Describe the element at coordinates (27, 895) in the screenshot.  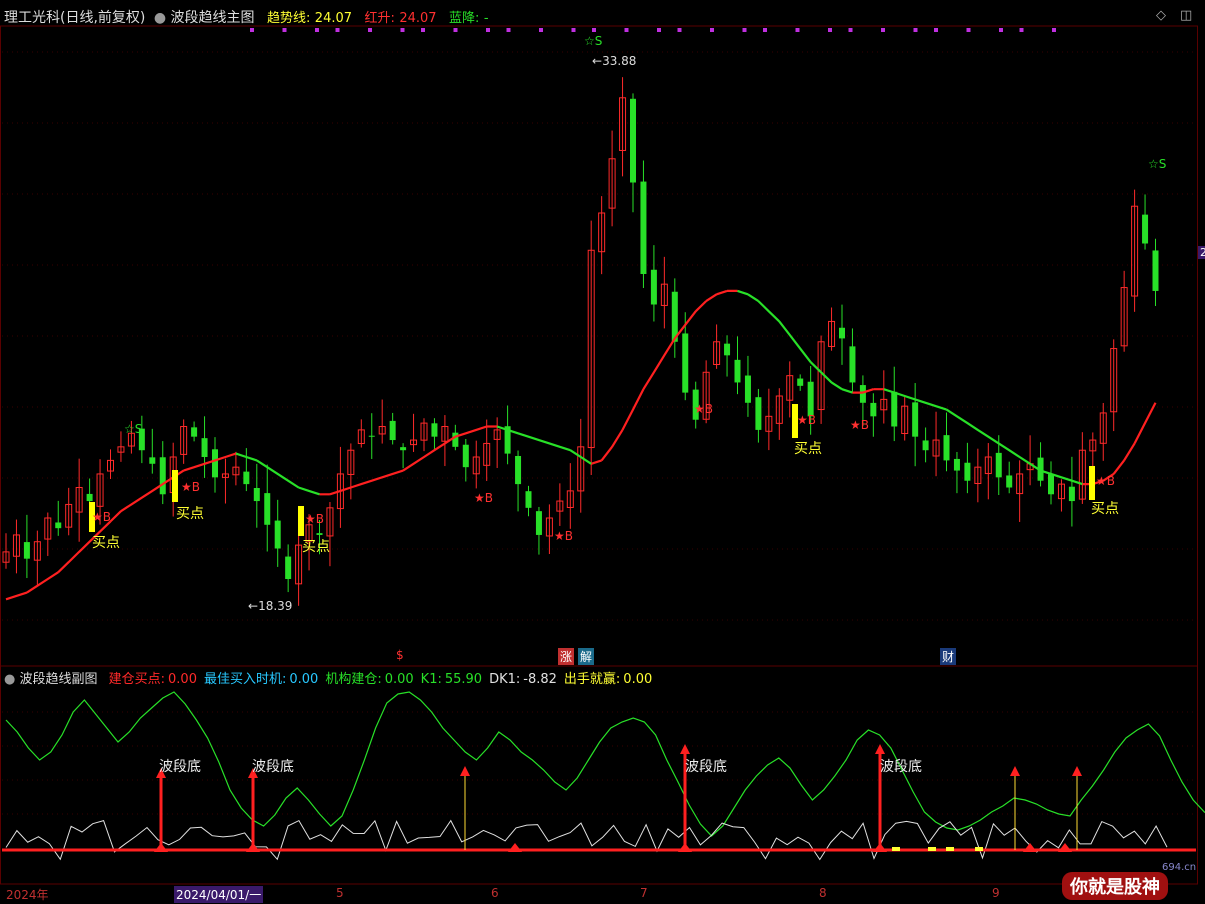
I see `x-axis-label: 2024年` at that location.